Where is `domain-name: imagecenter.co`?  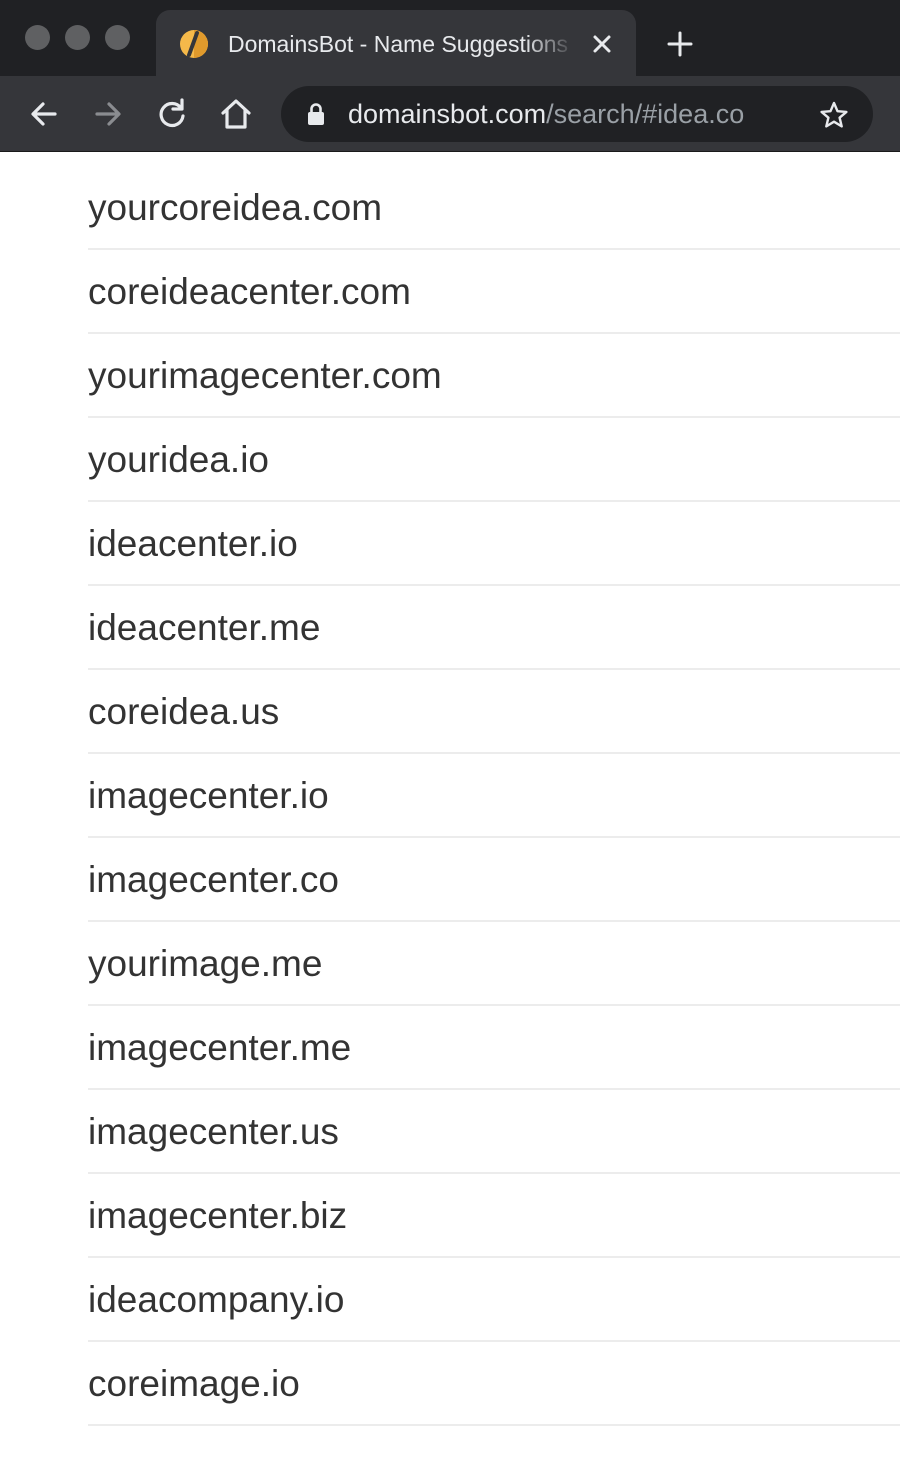 domain-name: imagecenter.co is located at coordinates (213, 880).